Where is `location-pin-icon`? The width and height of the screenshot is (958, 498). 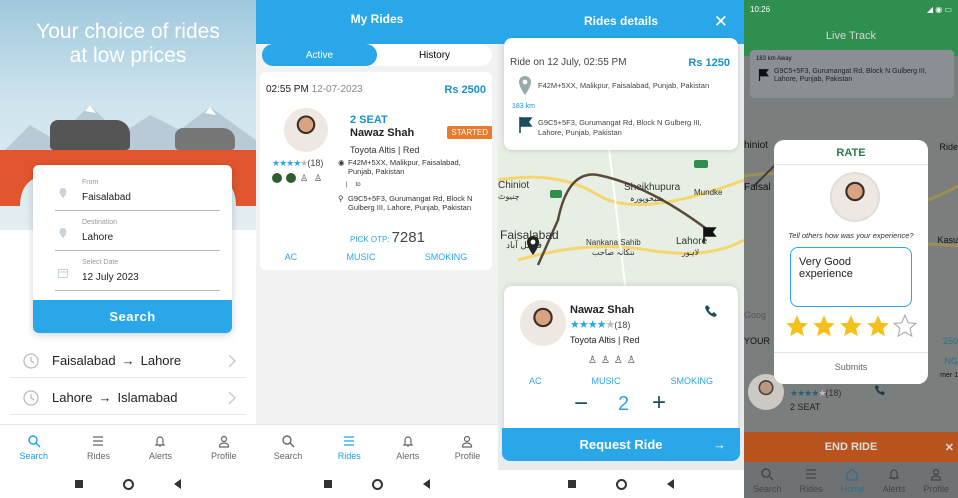
location-pin-icon is located at coordinates (525, 85).